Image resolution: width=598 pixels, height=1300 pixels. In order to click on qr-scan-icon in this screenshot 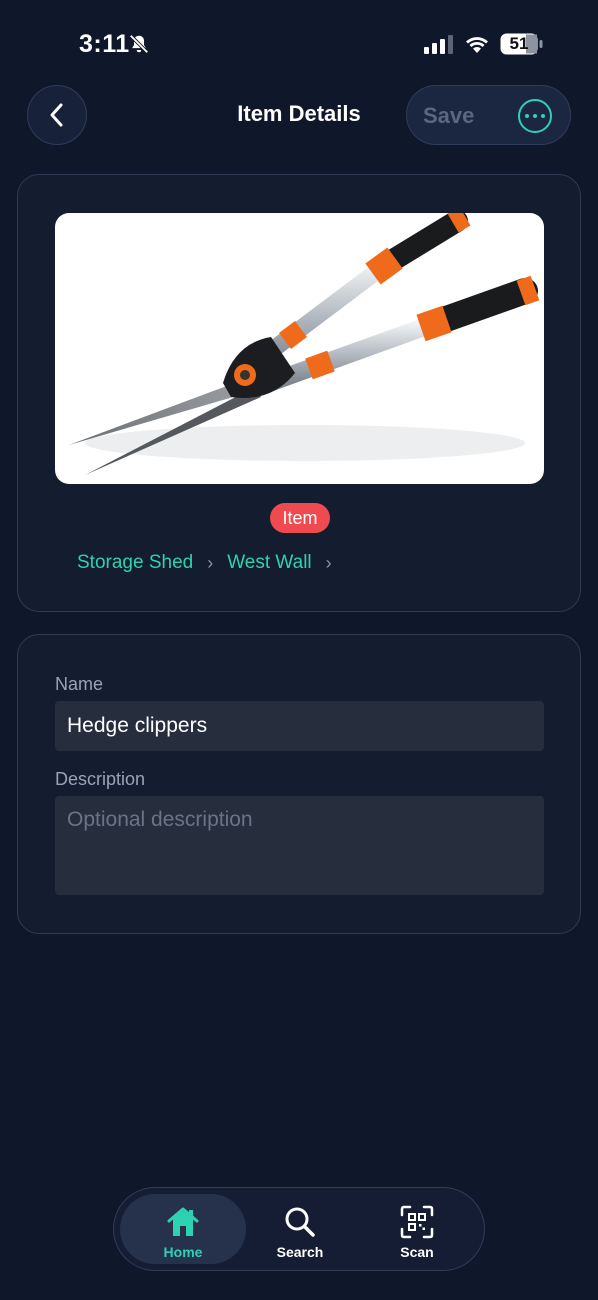, I will do `click(417, 1222)`.